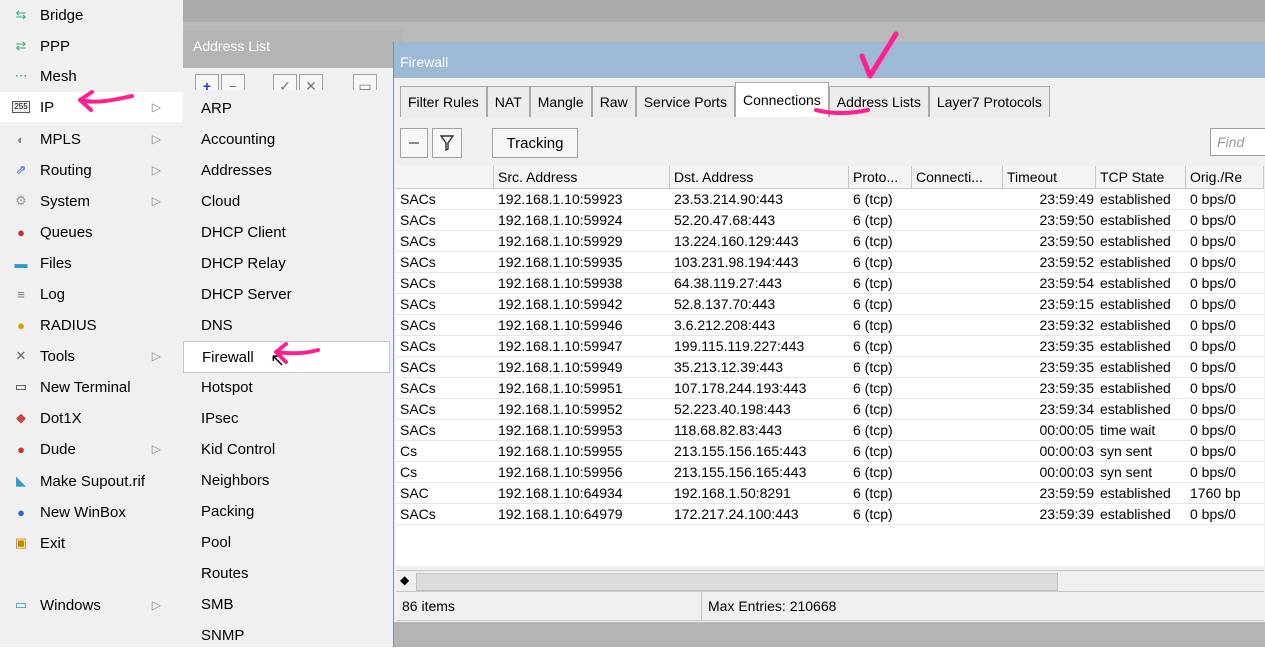 The height and width of the screenshot is (650, 1265). What do you see at coordinates (91, 449) in the screenshot?
I see `menu-item-dude: ● Dude ▷` at bounding box center [91, 449].